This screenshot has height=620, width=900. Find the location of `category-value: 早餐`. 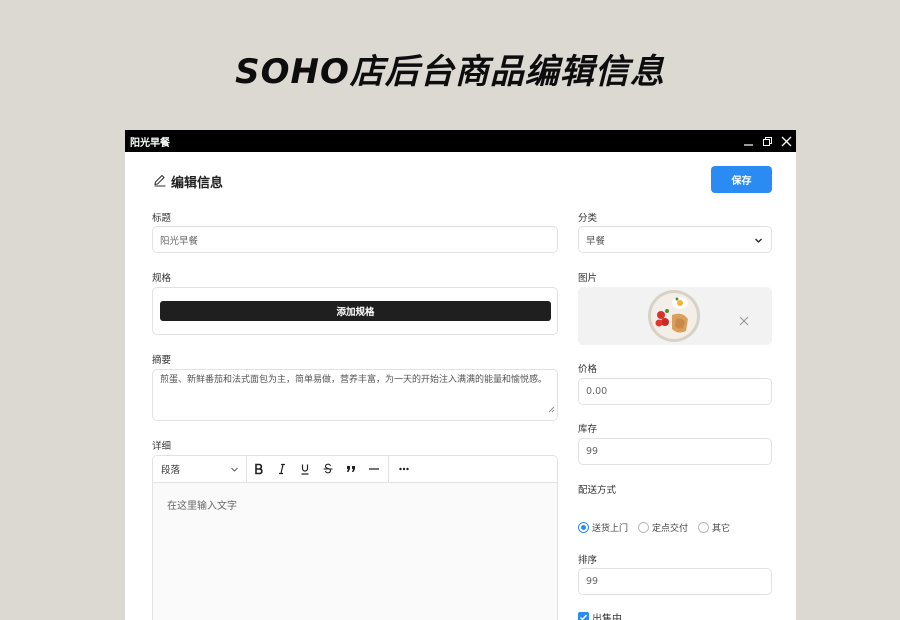

category-value: 早餐 is located at coordinates (596, 241).